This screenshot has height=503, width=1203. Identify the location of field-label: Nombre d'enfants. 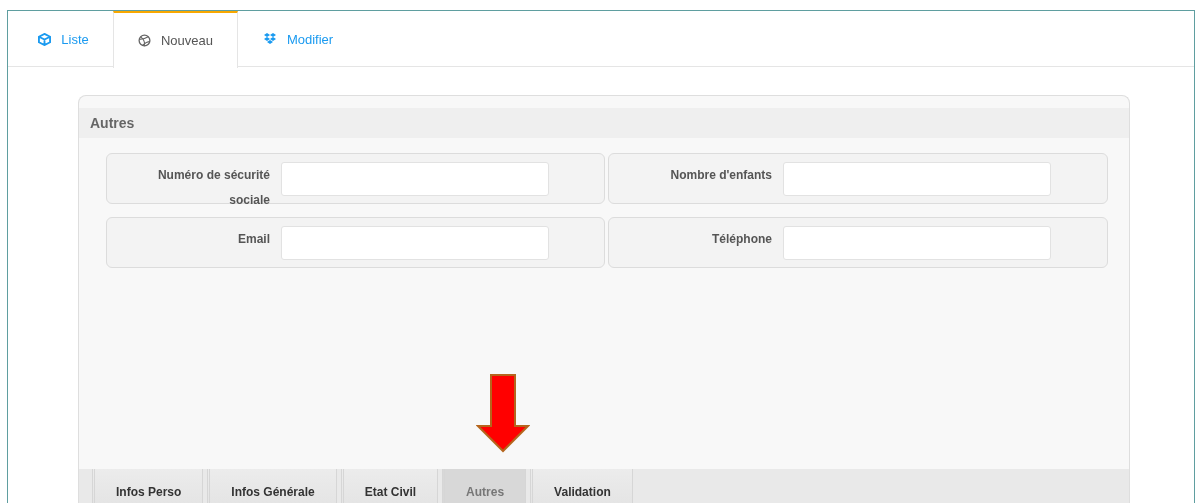
(720, 175).